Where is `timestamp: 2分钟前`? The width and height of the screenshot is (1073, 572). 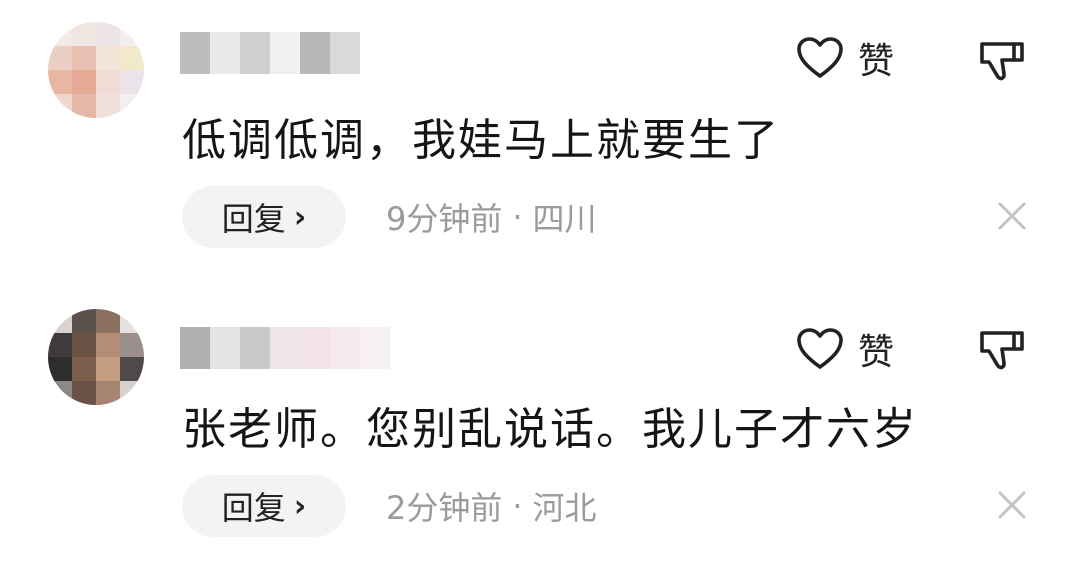 timestamp: 2分钟前 is located at coordinates (444, 508).